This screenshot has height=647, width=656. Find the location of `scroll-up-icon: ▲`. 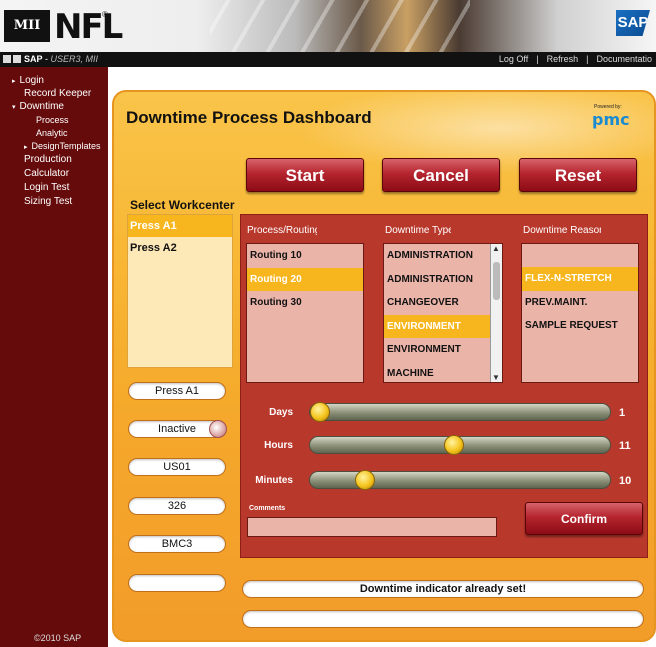

scroll-up-icon: ▲ is located at coordinates (496, 248).